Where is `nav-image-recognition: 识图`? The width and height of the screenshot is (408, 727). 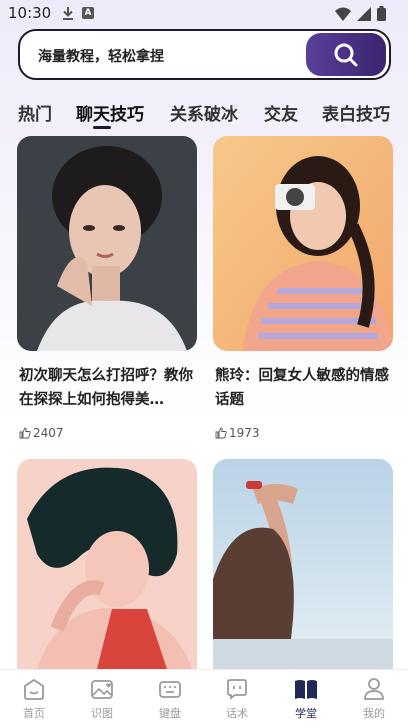
nav-image-recognition: 识图 is located at coordinates (102, 698).